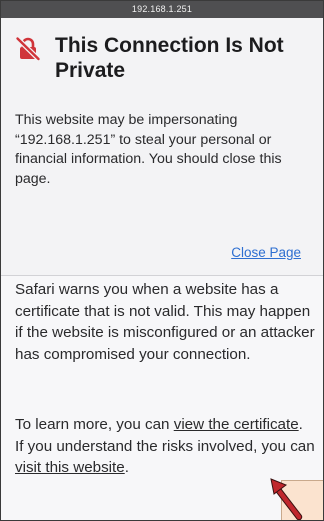 This screenshot has width=324, height=521. Describe the element at coordinates (266, 252) in the screenshot. I see `close-page-link: Close Page` at that location.